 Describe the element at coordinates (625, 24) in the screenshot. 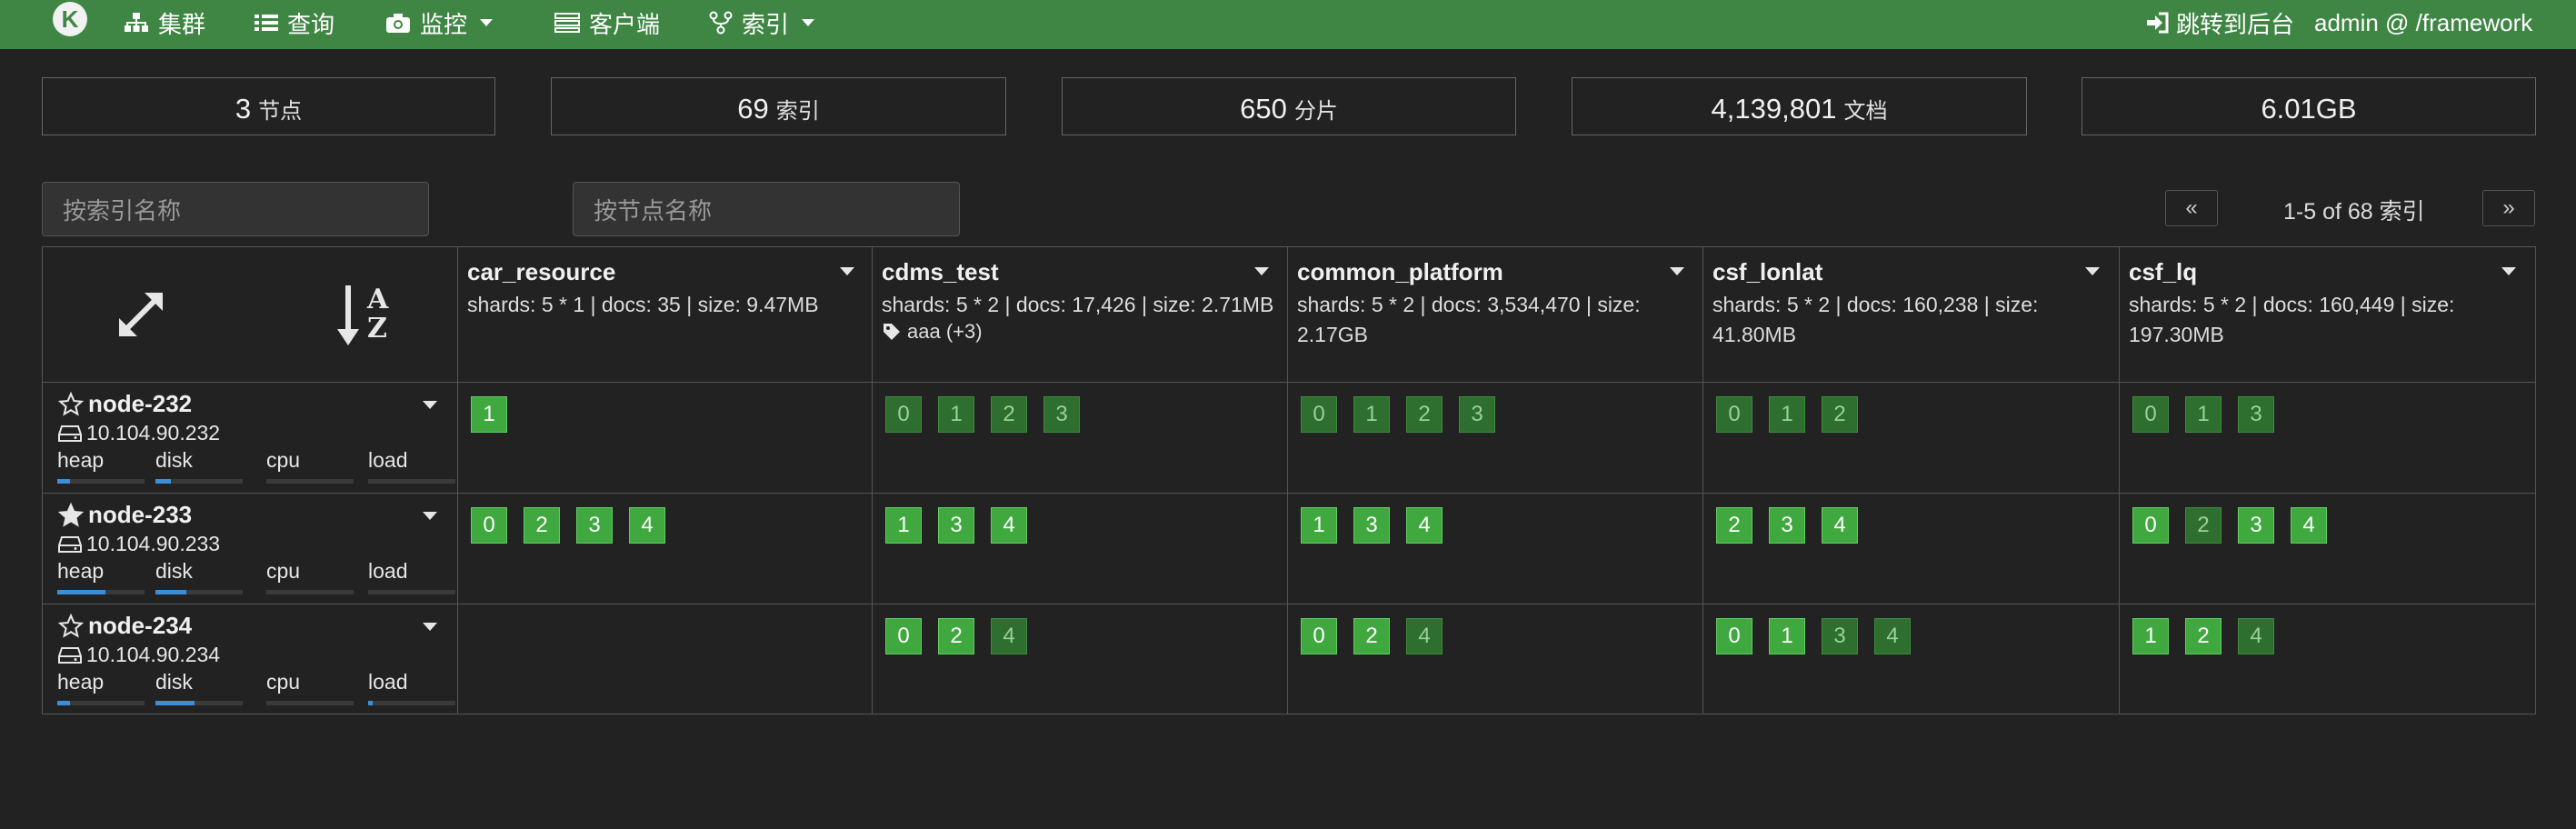

I see `nav-client-label: 客户端` at that location.